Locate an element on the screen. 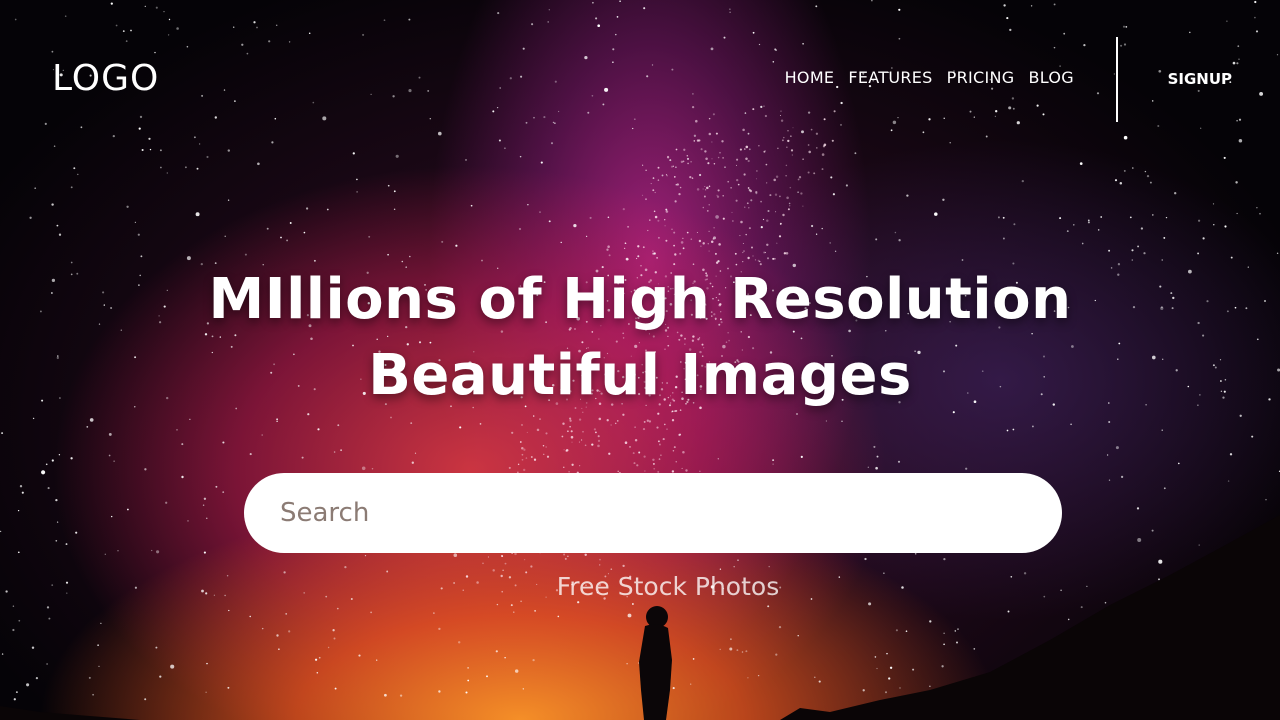 This screenshot has height=720, width=1280. nav-features-link: FEATURES is located at coordinates (890, 77).